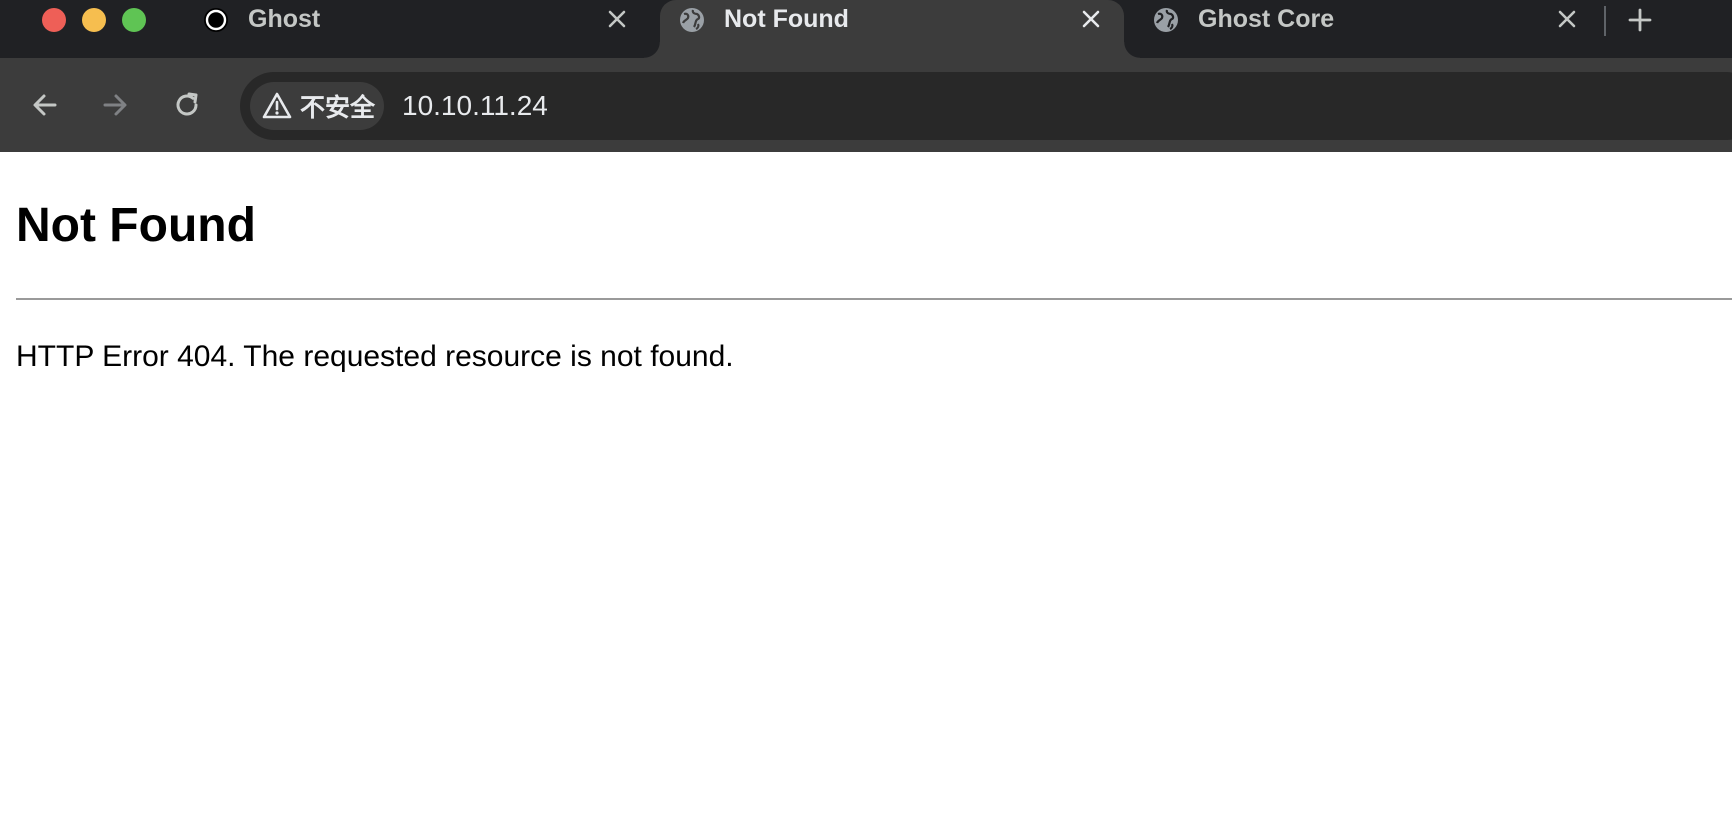 The width and height of the screenshot is (1732, 832). I want to click on tab-ghost-core: Ghost Core, so click(1364, 29).